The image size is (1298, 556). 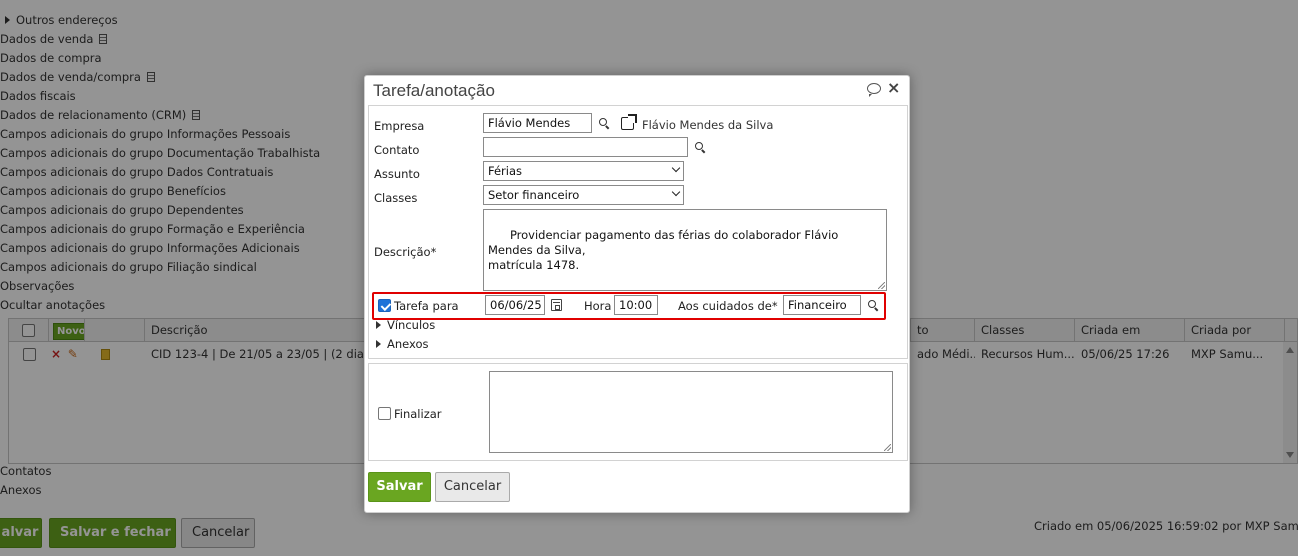 I want to click on external-link-icon, so click(x=629, y=122).